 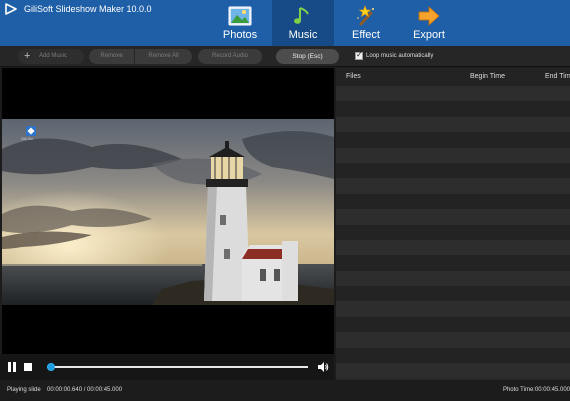 I want to click on tab-music: Music, so click(x=303, y=23).